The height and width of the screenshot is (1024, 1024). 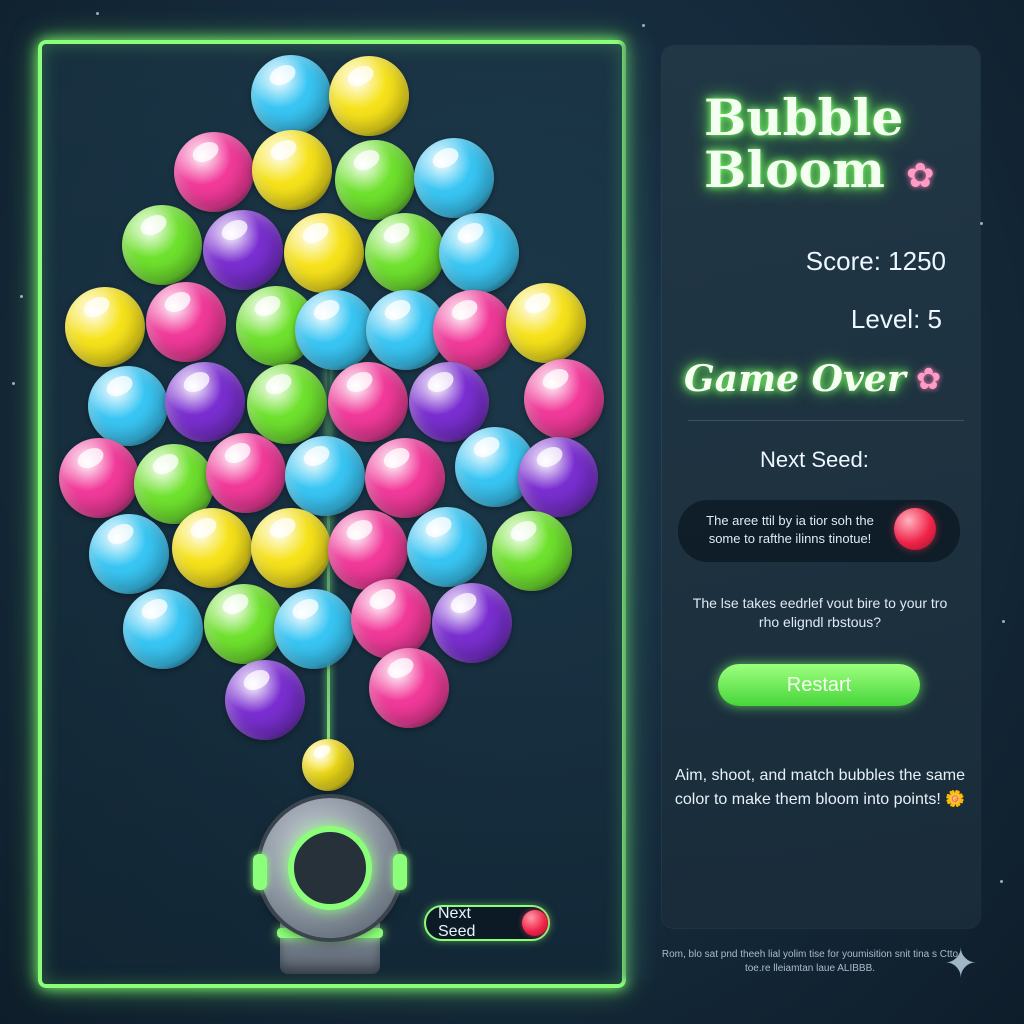 I want to click on level-display: Level: 5, so click(x=896, y=319).